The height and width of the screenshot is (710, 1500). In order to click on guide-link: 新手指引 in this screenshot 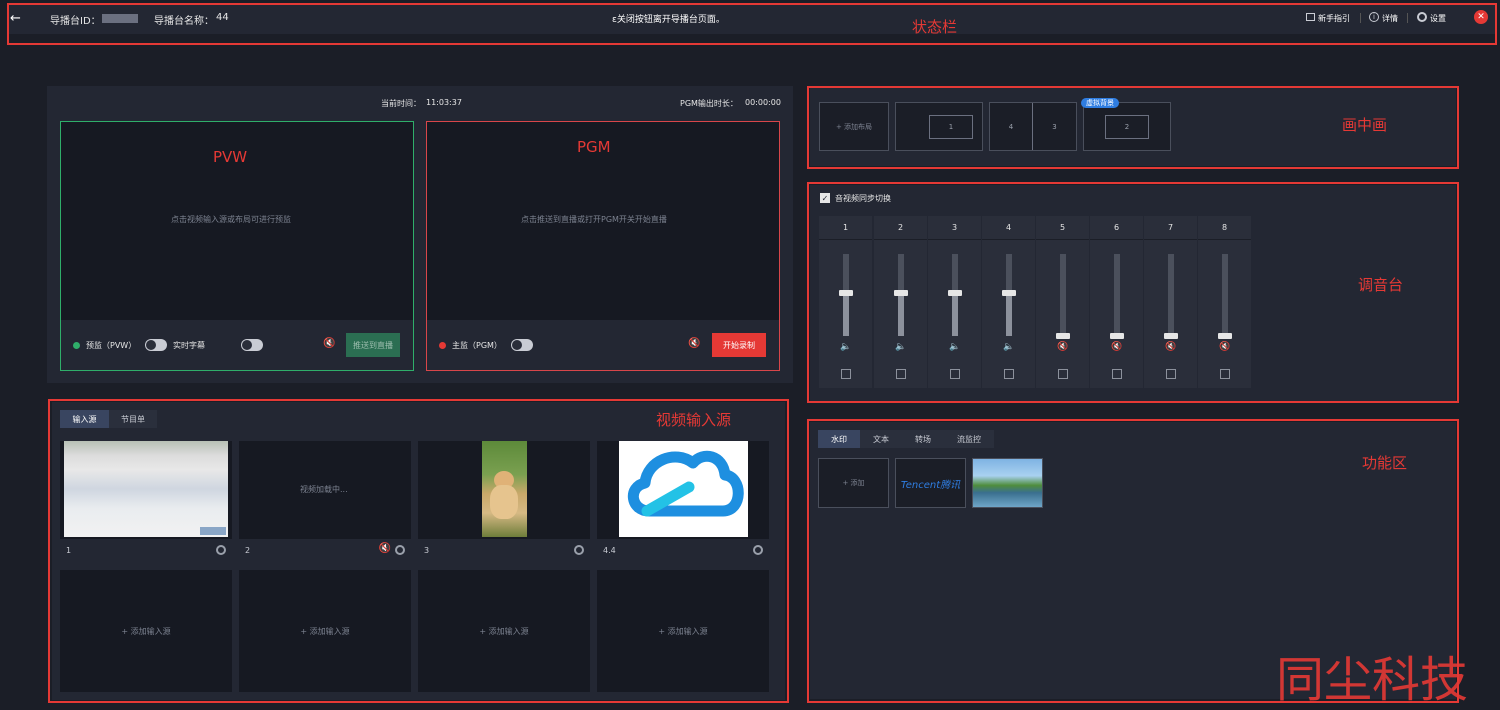, I will do `click(1334, 18)`.